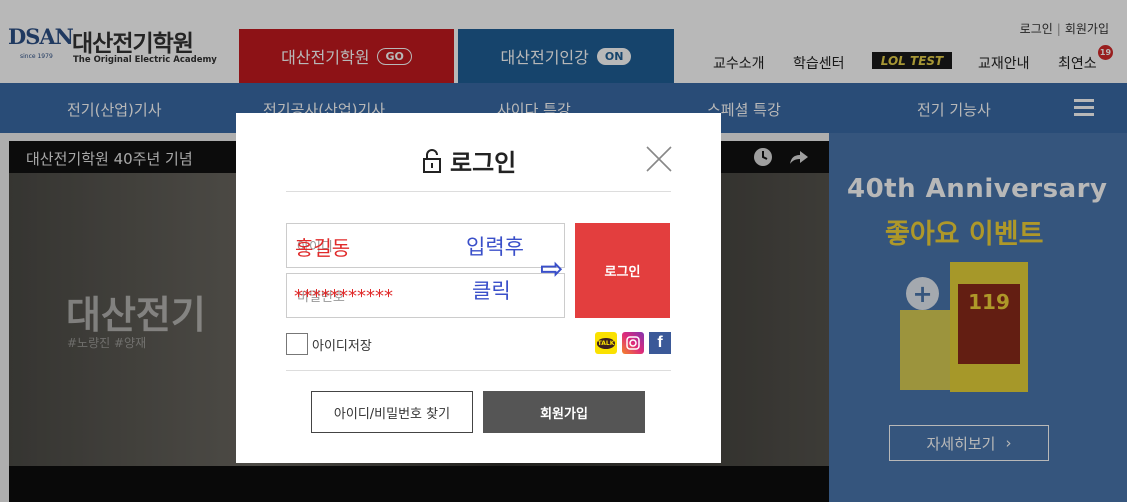  I want to click on facebook-icon: f, so click(660, 343).